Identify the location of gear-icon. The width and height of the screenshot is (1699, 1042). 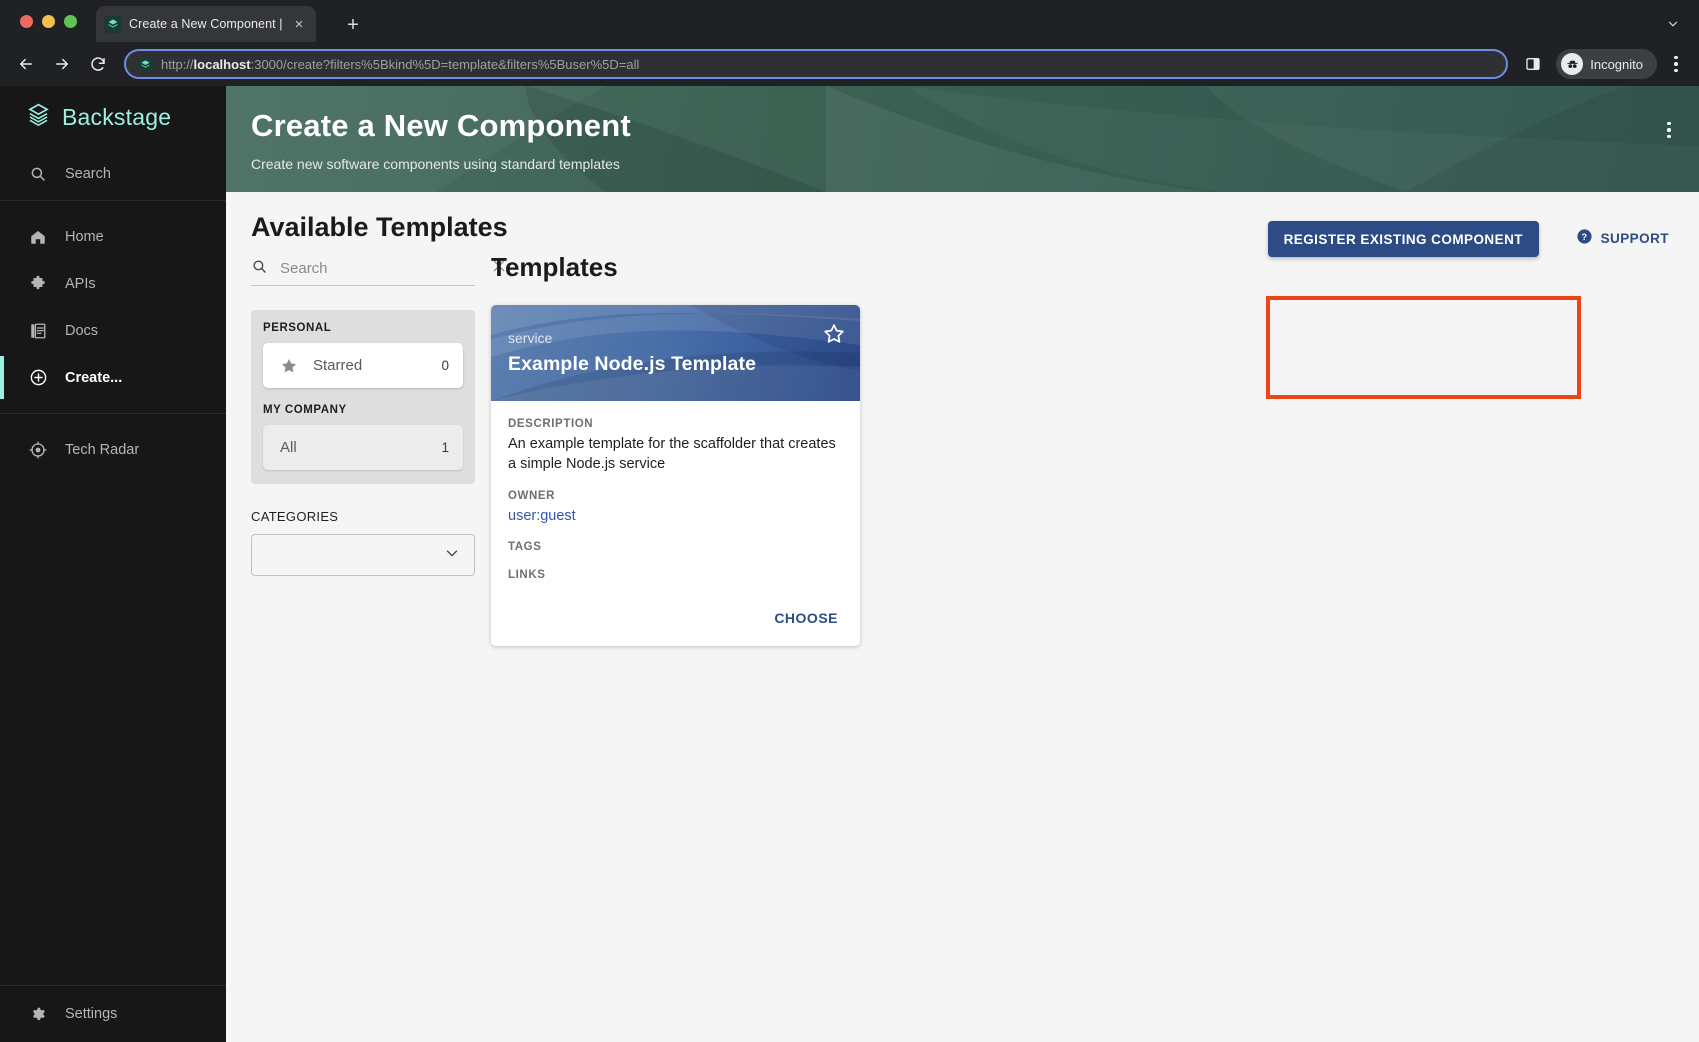
(38, 1014).